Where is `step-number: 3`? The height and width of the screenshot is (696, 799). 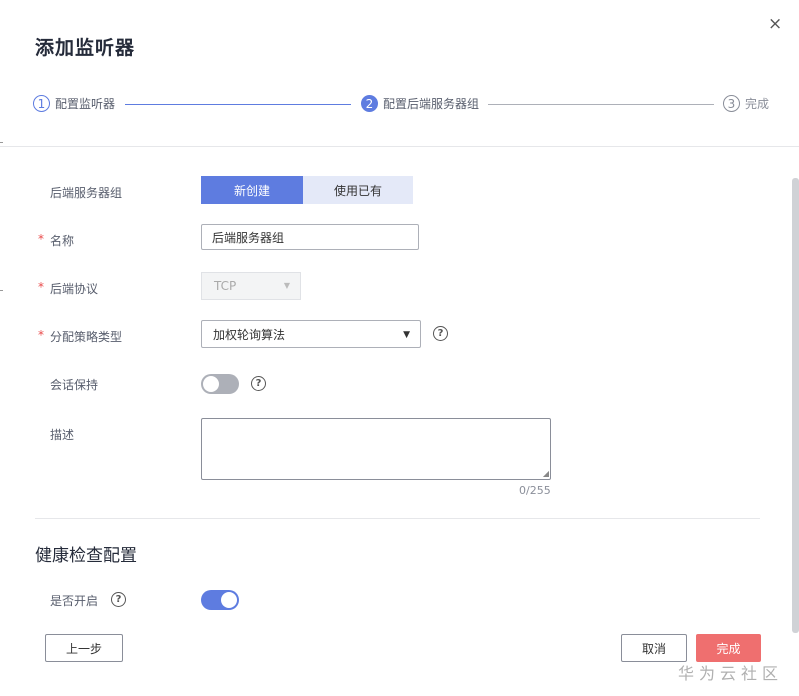
step-number: 3 is located at coordinates (731, 103).